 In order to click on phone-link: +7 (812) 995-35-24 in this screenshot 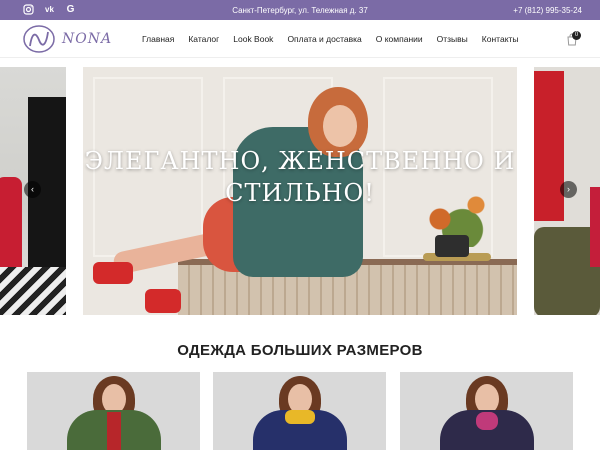, I will do `click(547, 10)`.